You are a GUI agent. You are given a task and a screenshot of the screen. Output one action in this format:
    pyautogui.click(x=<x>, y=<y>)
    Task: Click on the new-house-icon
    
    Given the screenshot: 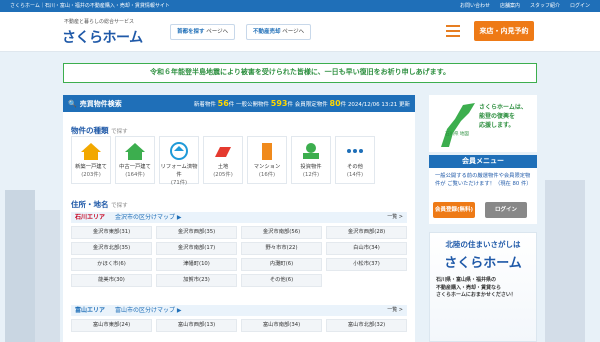 What is the action you would take?
    pyautogui.click(x=91, y=151)
    